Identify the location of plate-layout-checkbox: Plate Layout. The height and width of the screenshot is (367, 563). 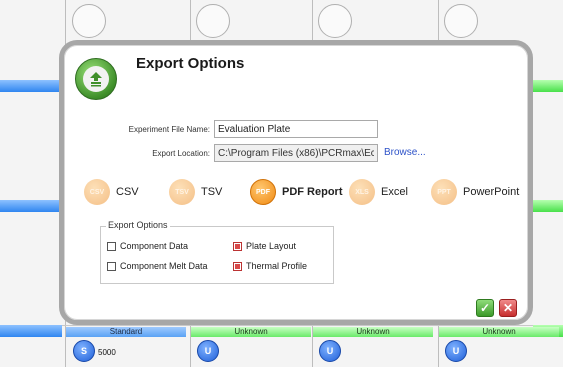
(264, 246).